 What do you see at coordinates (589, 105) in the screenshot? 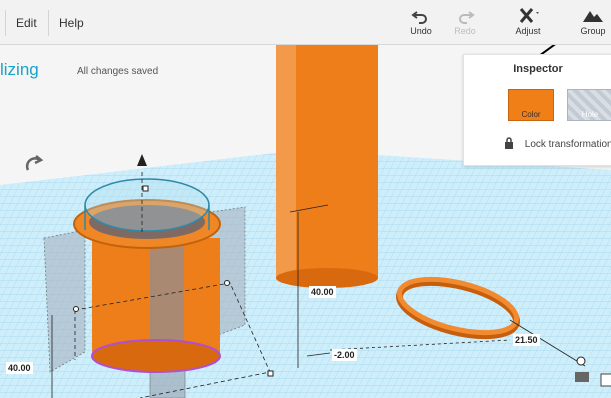
I see `hole-swatch: Hole` at bounding box center [589, 105].